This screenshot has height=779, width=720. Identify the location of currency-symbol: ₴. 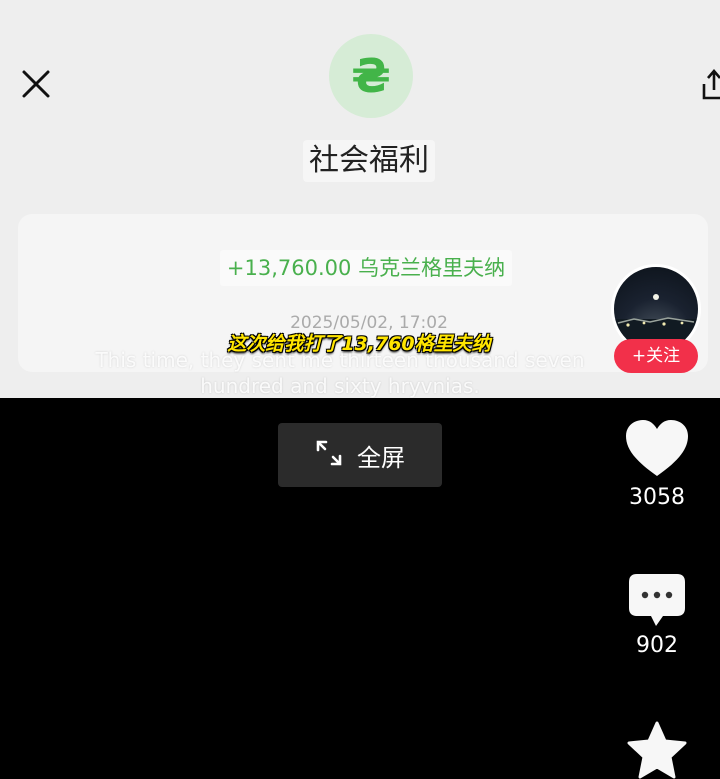
(371, 76).